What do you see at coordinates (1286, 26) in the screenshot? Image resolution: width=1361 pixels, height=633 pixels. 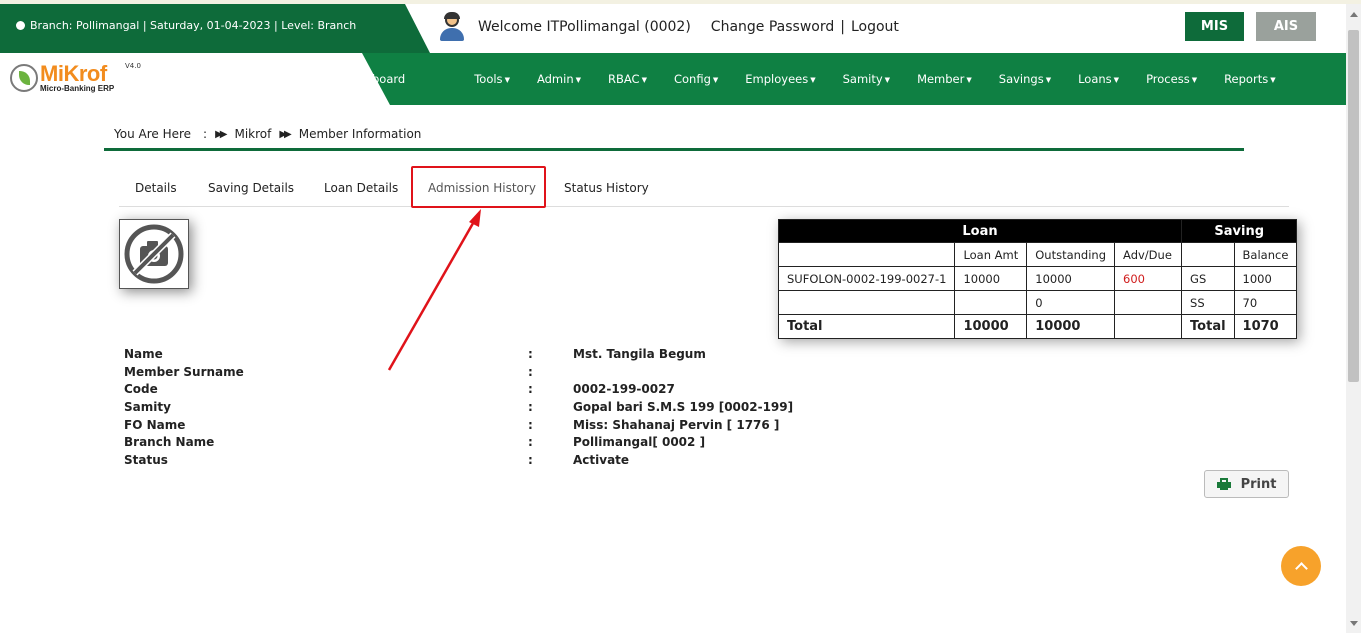 I see `ais-button: AIS` at bounding box center [1286, 26].